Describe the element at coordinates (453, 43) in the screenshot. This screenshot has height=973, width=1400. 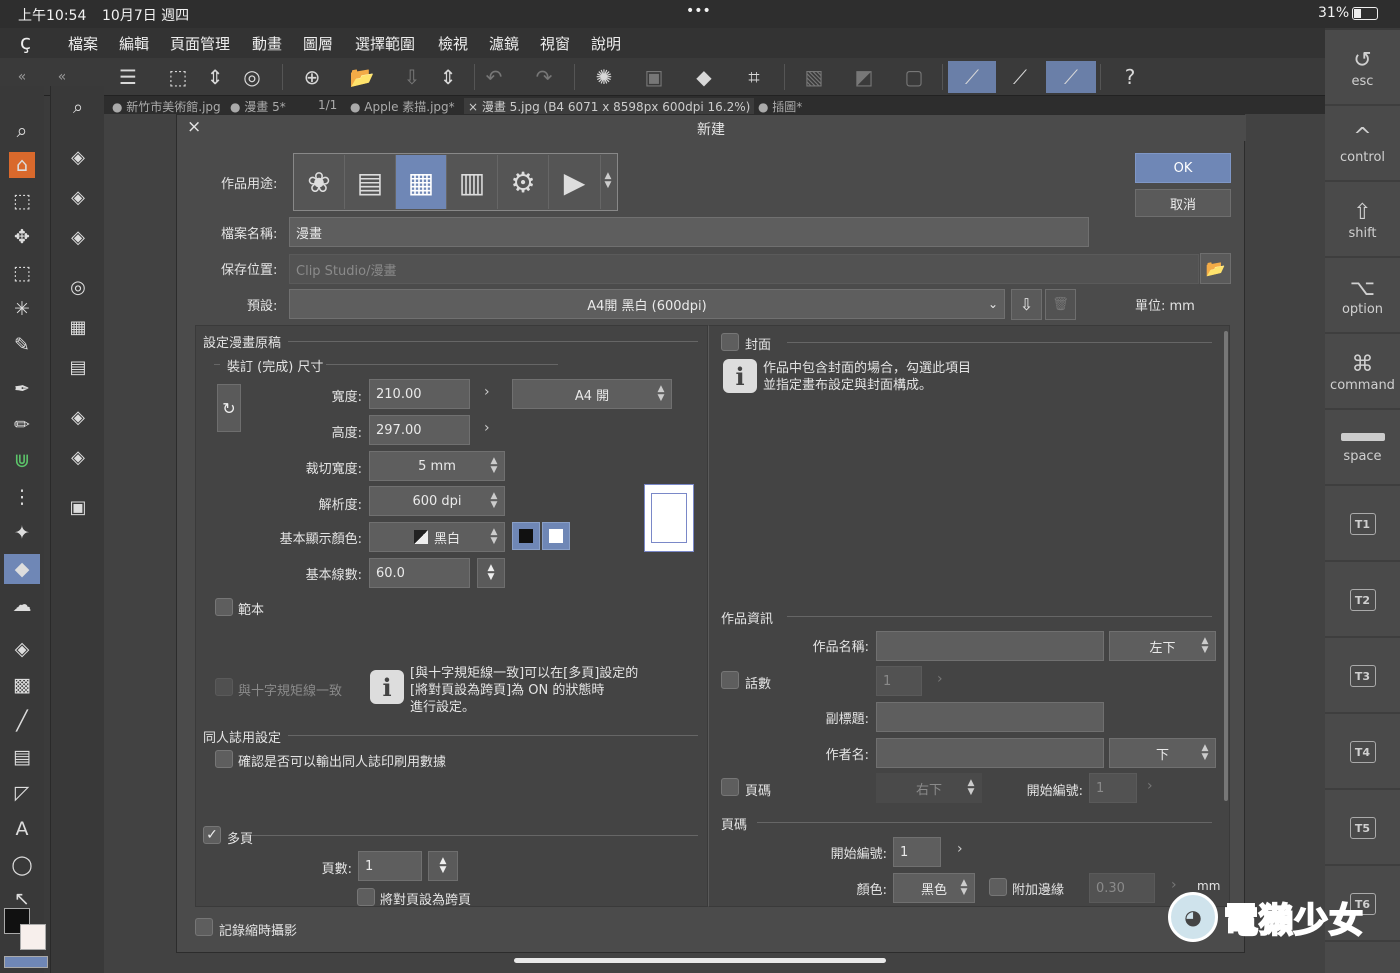
I see `menu-view: 檢視` at that location.